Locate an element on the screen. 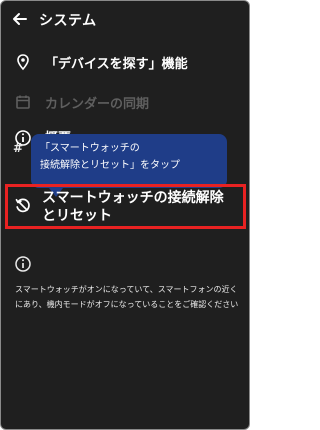  calendar-sync-item: カレンダーの同期 is located at coordinates (125, 102).